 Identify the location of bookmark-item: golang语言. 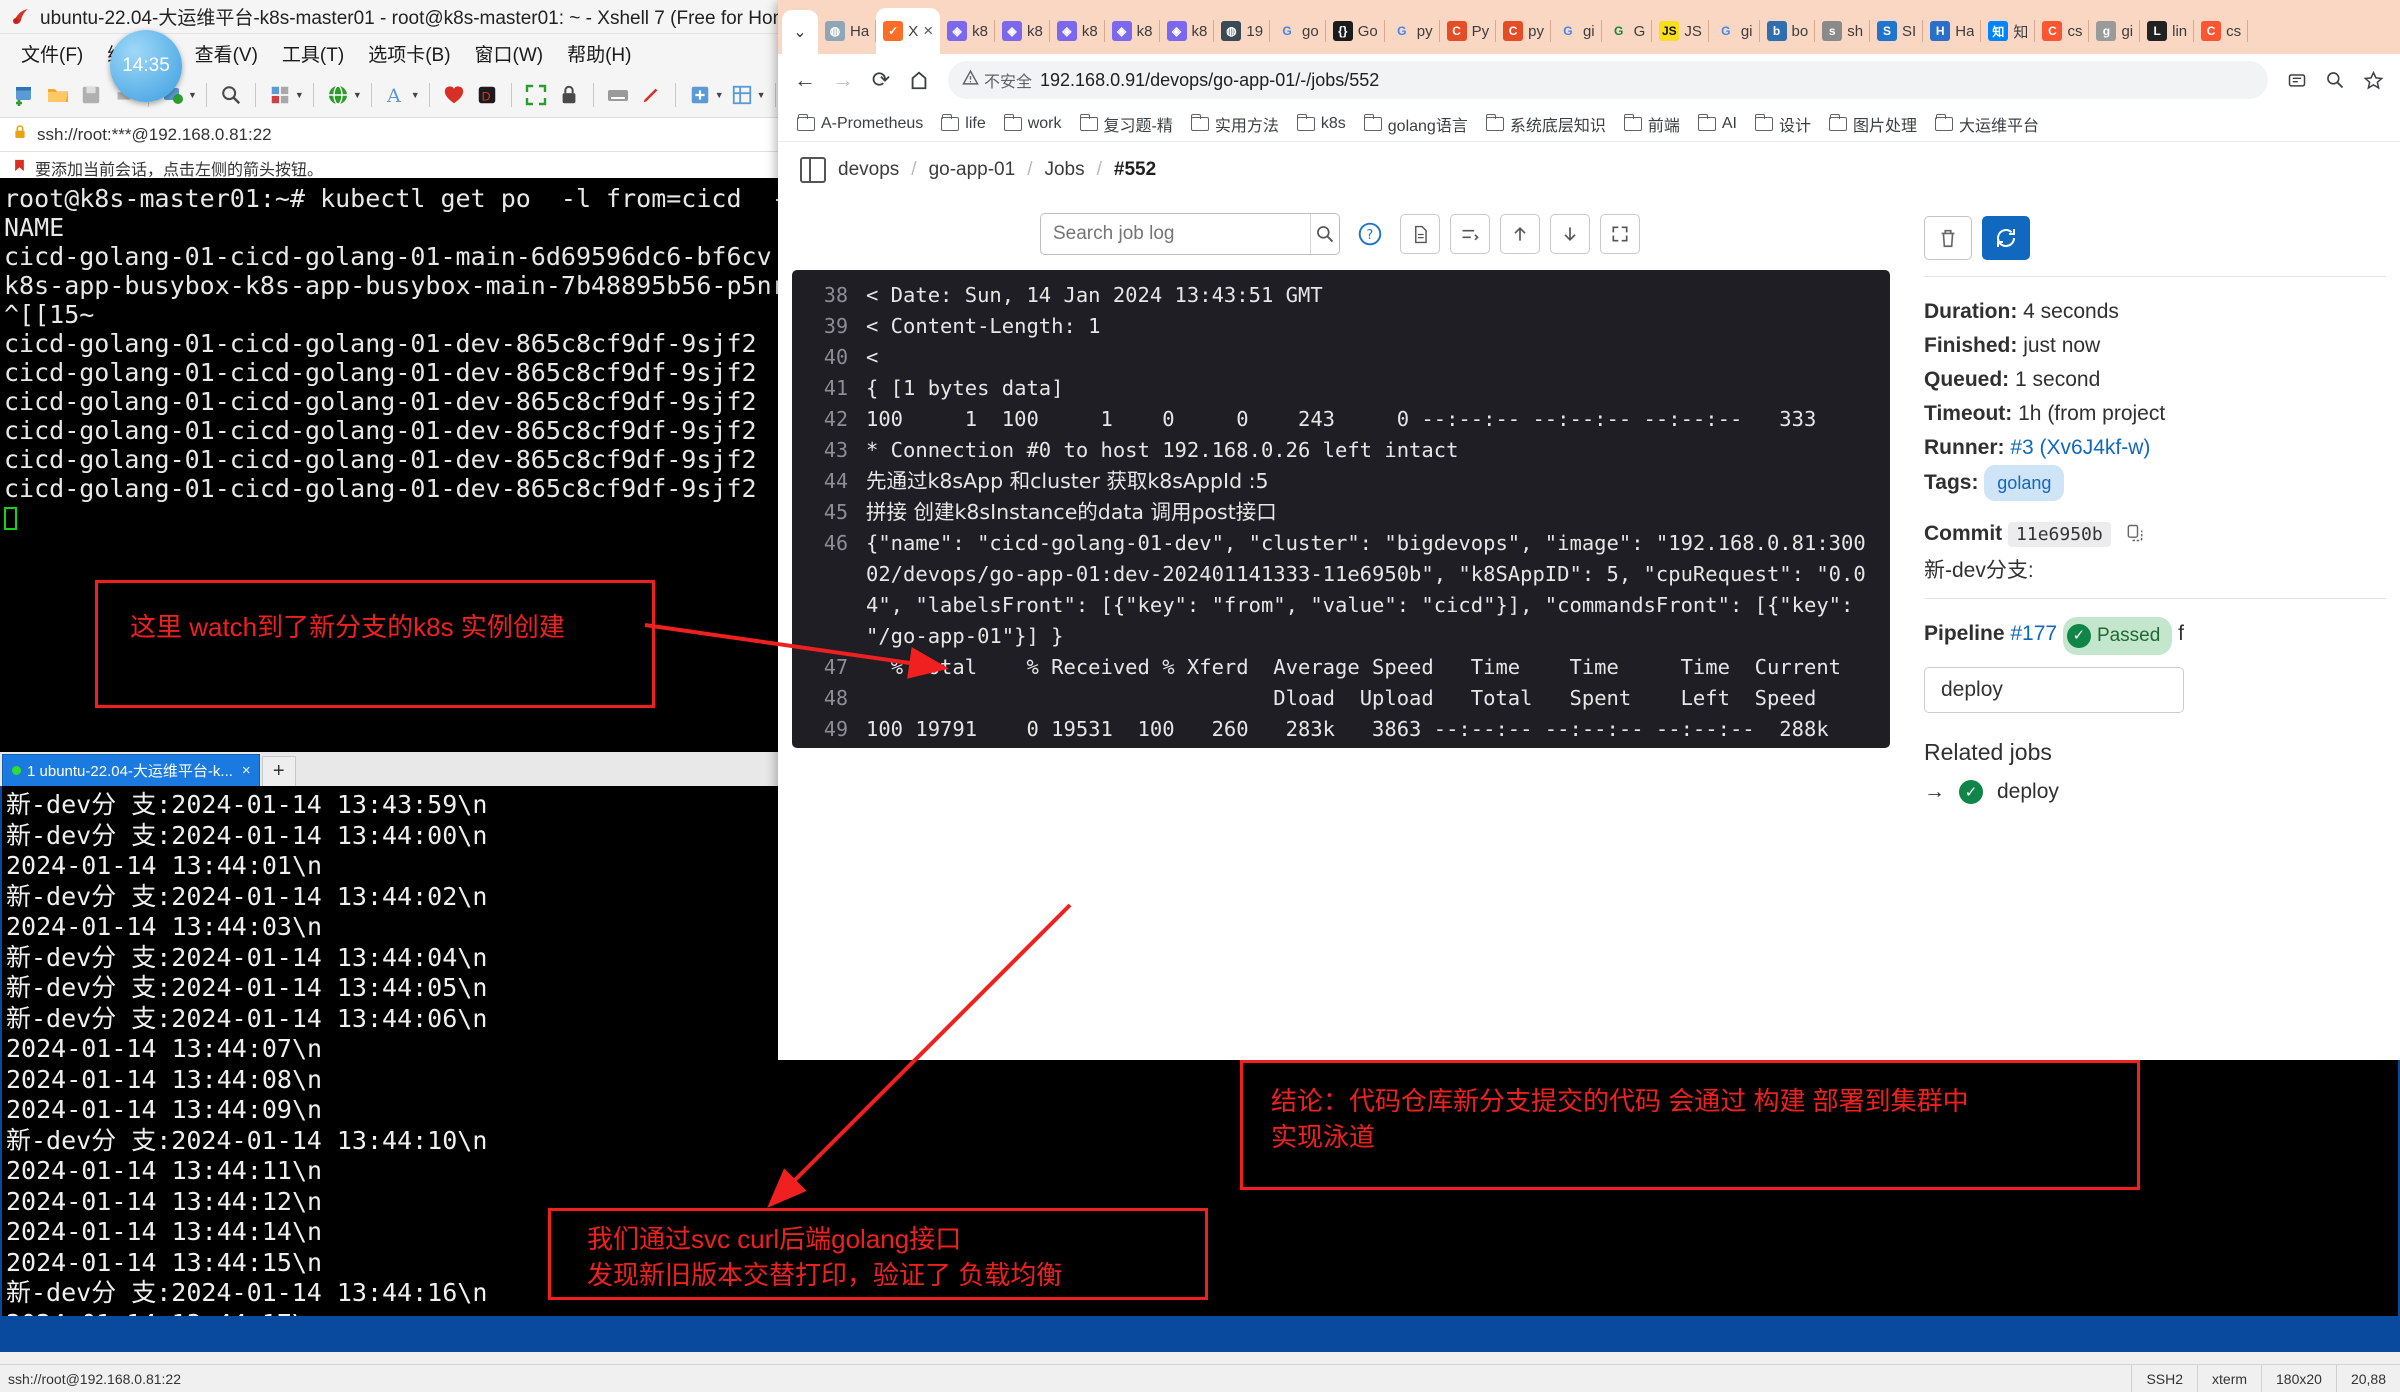
(1416, 124).